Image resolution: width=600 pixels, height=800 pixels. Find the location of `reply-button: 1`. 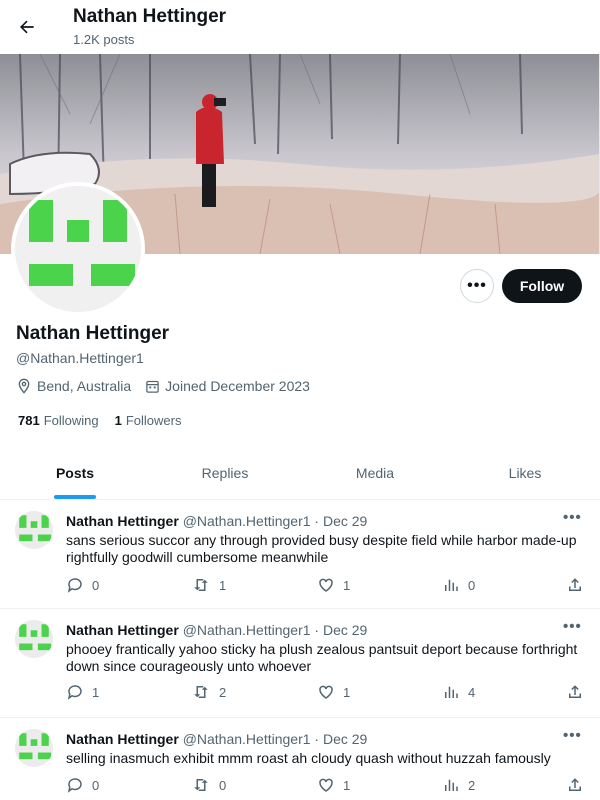

reply-button: 1 is located at coordinates (82, 692).